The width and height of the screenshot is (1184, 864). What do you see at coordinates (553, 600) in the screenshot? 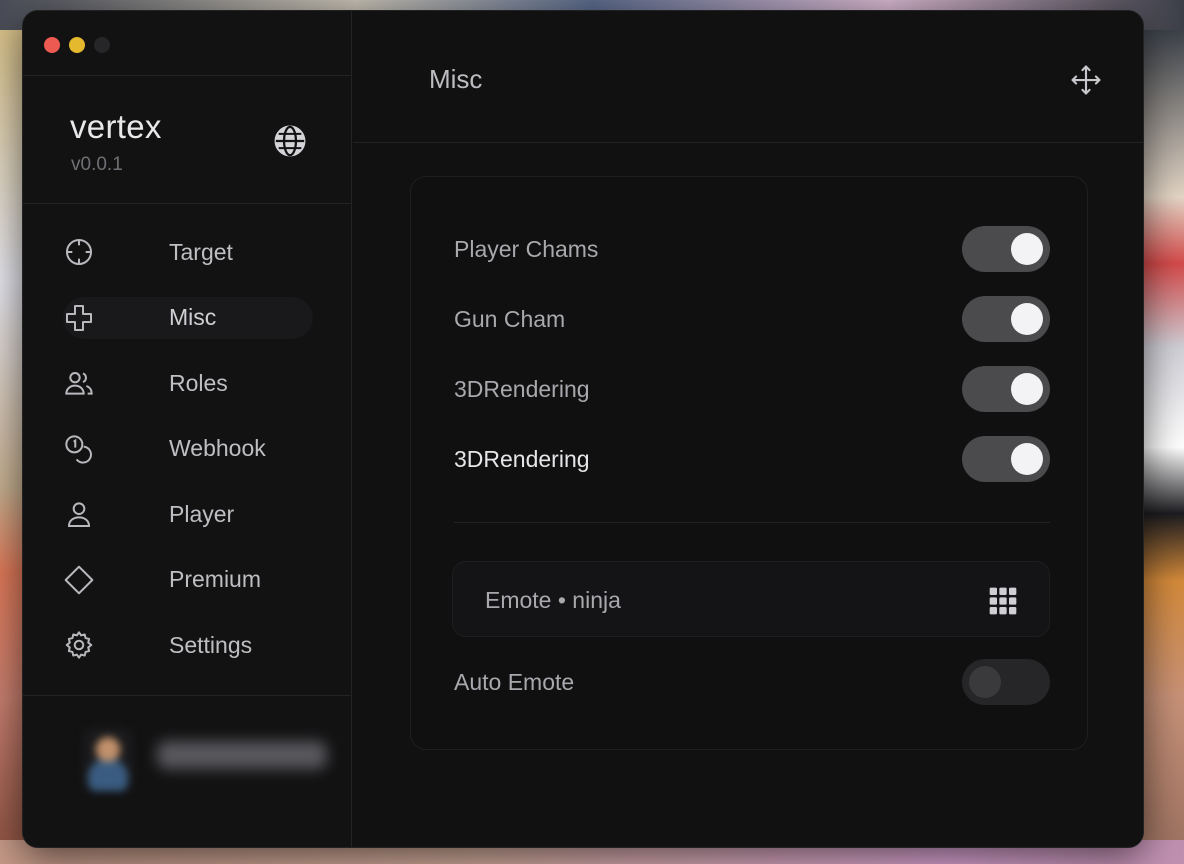
I see `emote-select-value: Emote • ninja` at bounding box center [553, 600].